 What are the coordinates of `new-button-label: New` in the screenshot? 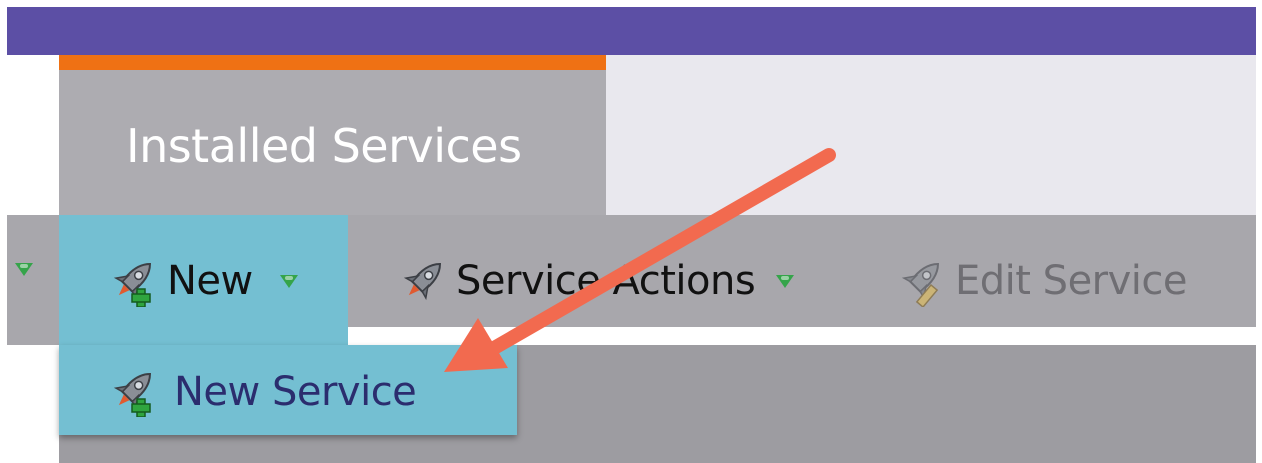 It's located at (210, 281).